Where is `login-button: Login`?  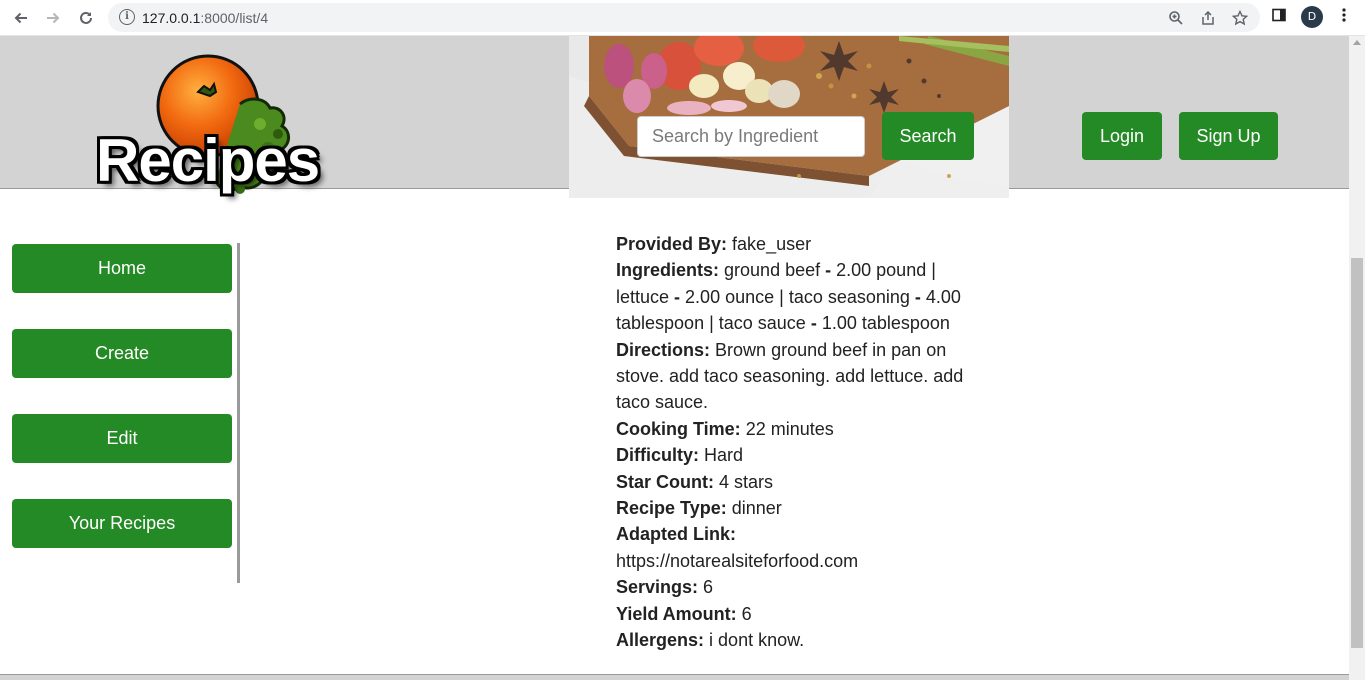 login-button: Login is located at coordinates (1122, 136).